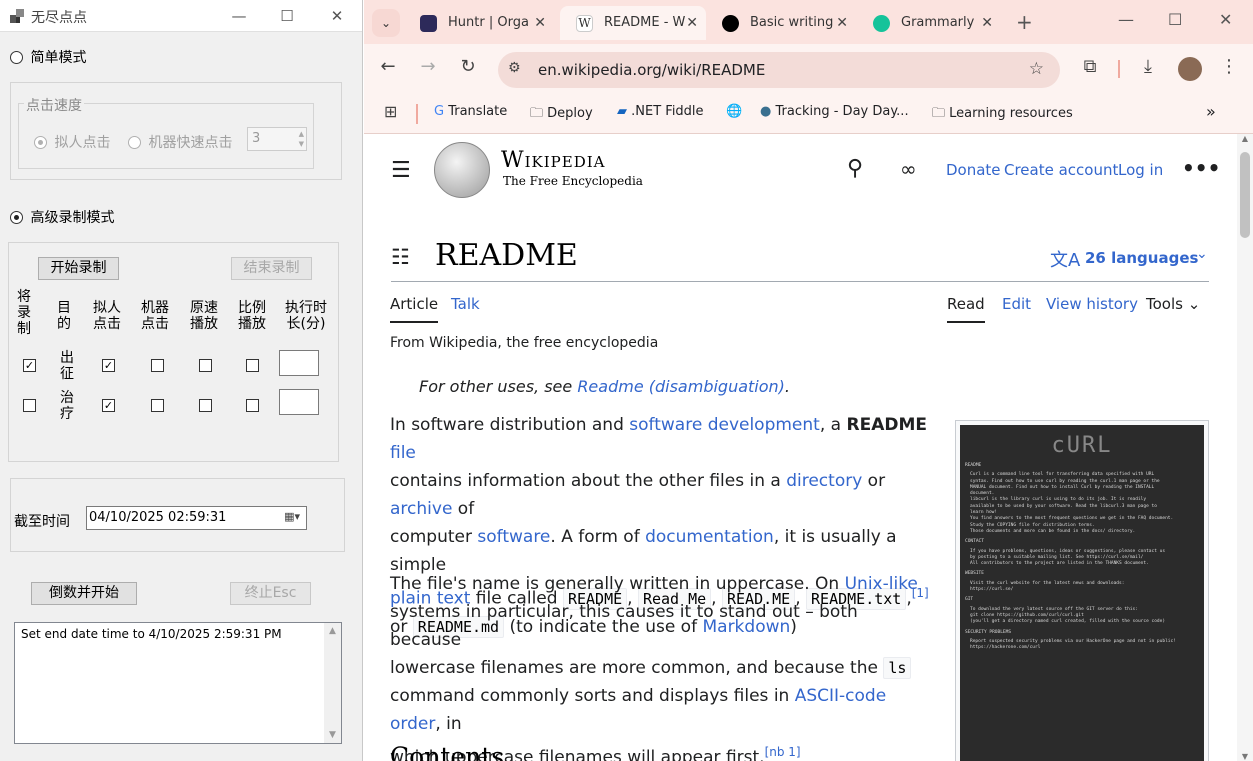  Describe the element at coordinates (78, 268) in the screenshot. I see `start-record-button: 开始录制` at that location.